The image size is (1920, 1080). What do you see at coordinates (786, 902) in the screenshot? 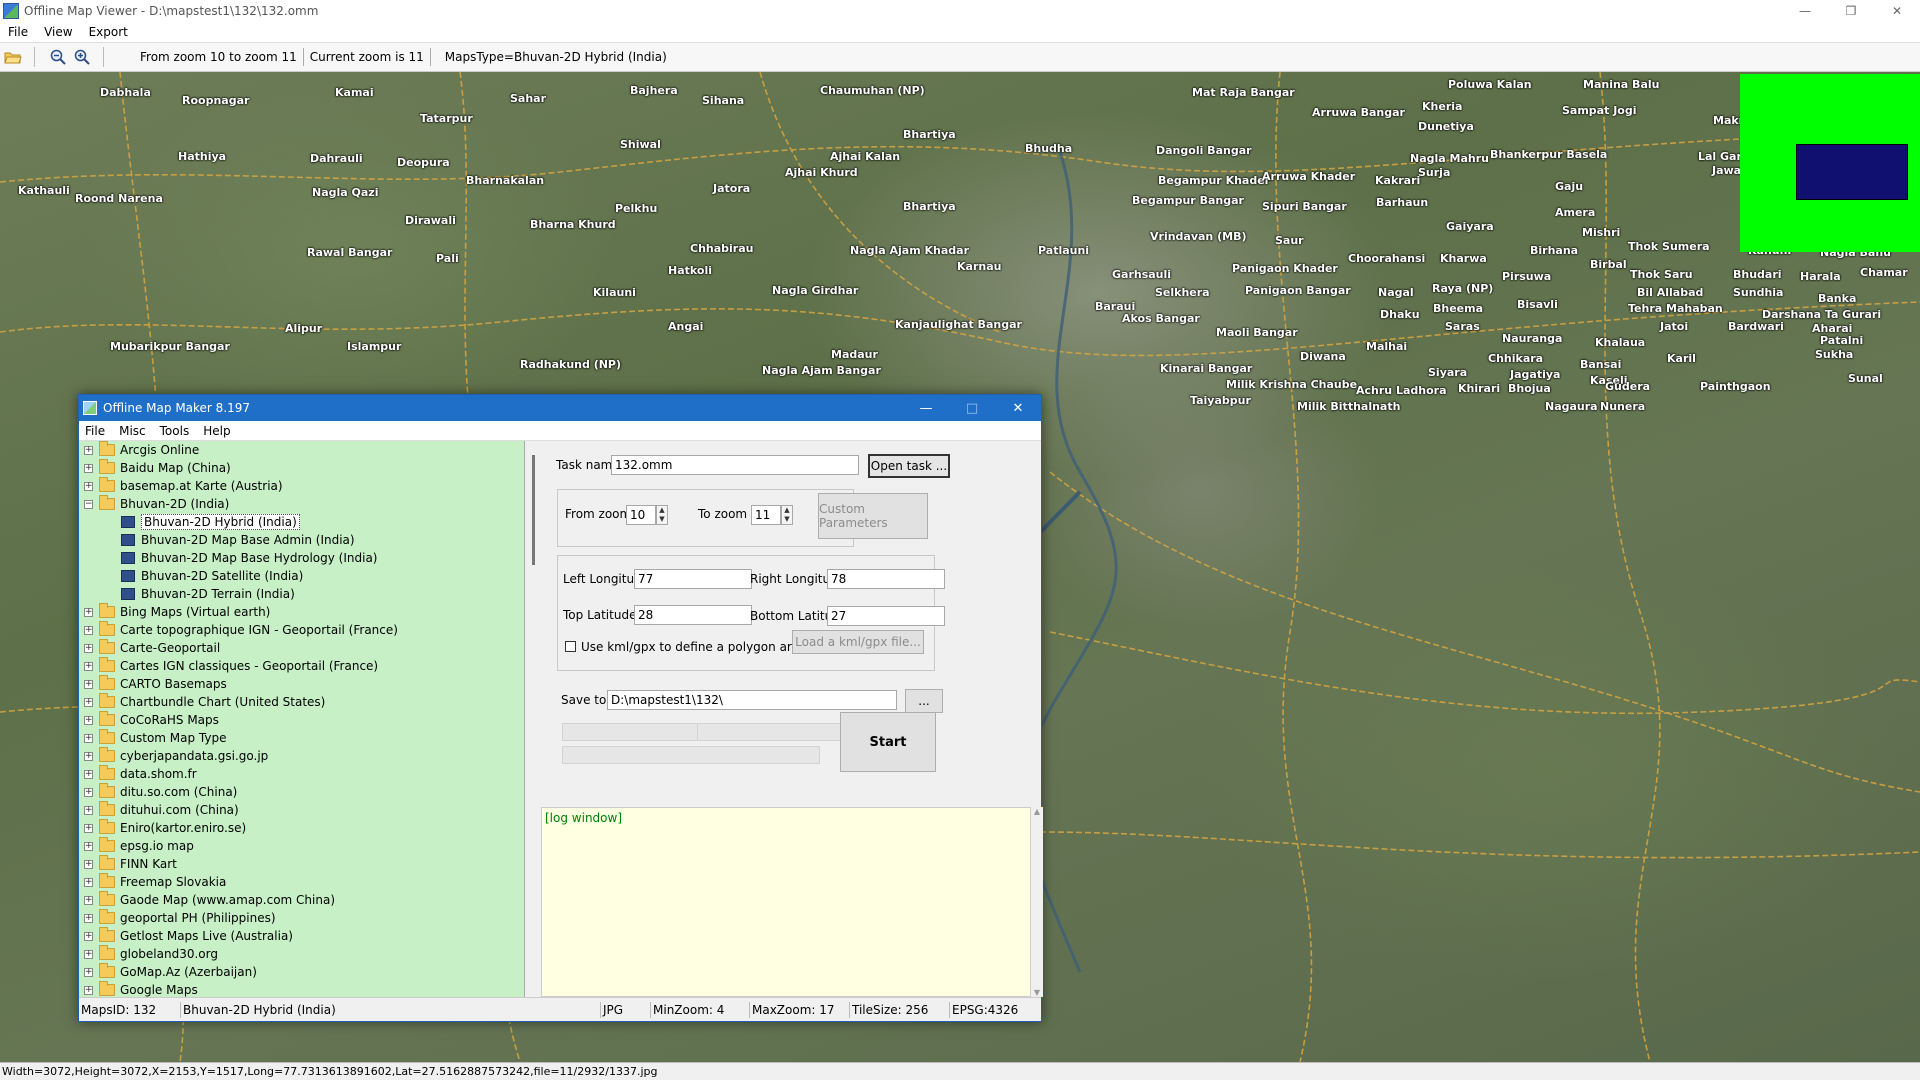
I see `log-window: [log window]` at bounding box center [786, 902].